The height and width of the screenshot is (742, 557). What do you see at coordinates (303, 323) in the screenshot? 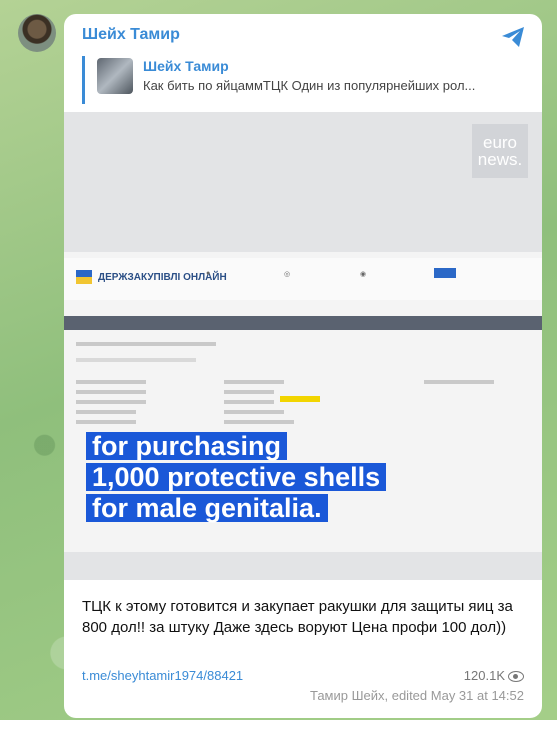
I see `site-table-bar` at bounding box center [303, 323].